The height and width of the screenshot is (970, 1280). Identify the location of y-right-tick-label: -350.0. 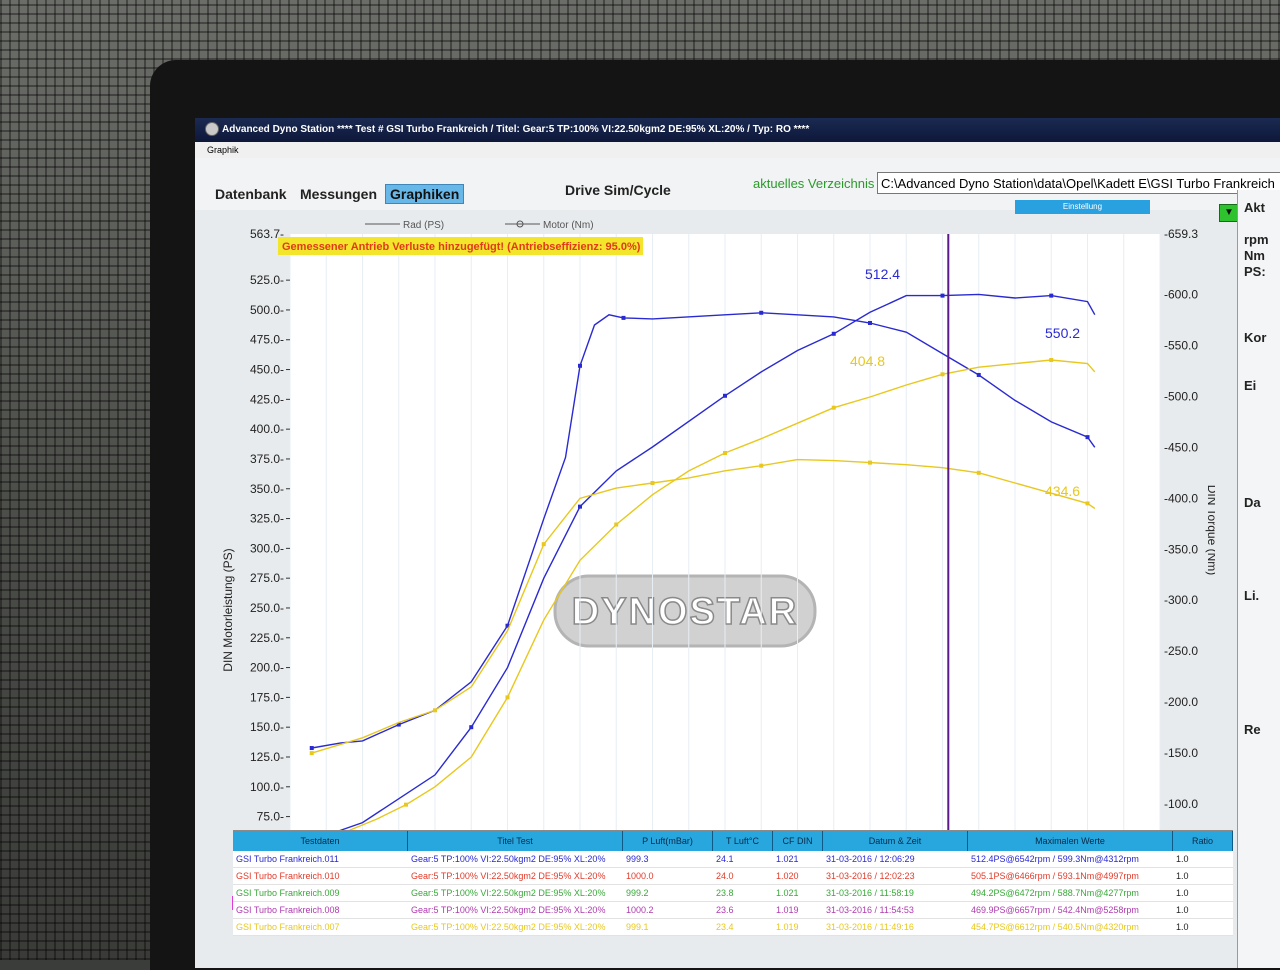
(1181, 549).